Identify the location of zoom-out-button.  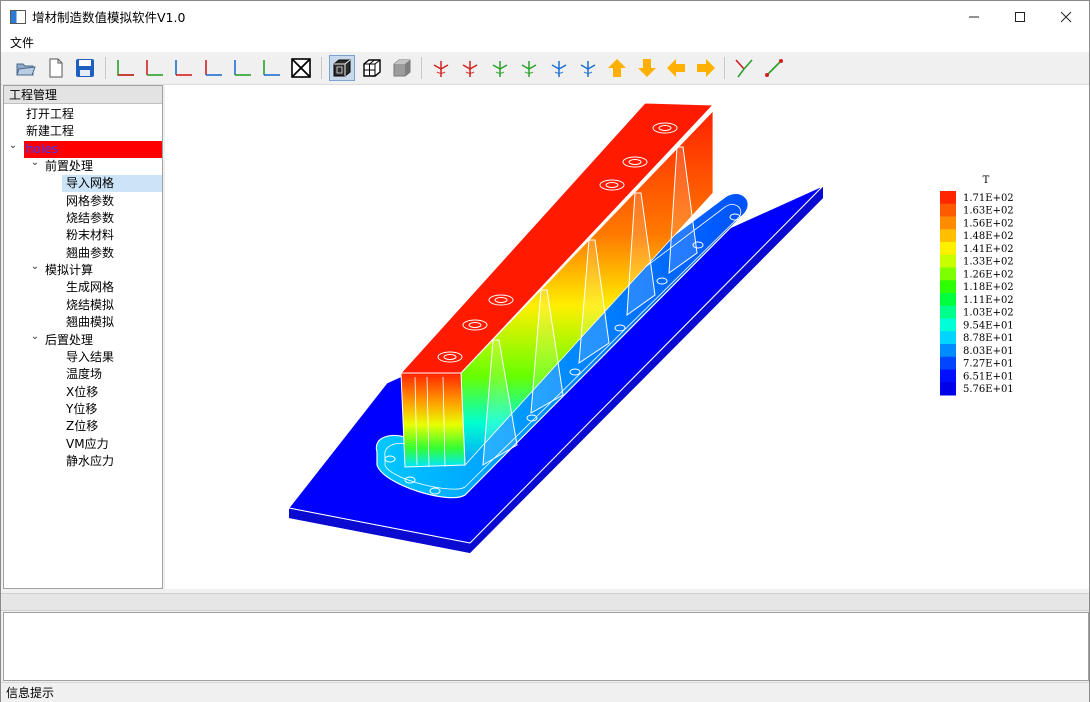
(774, 68).